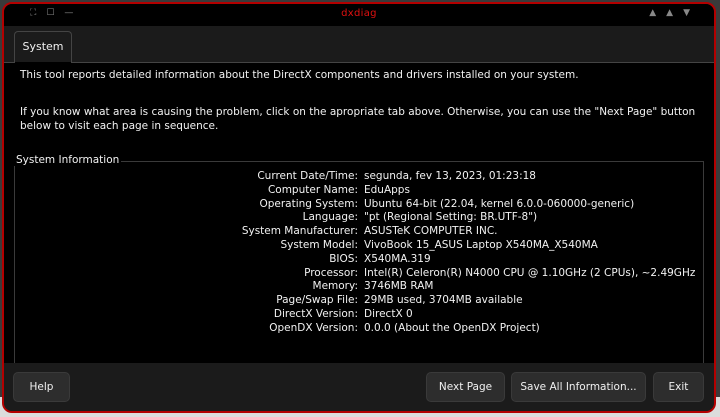  What do you see at coordinates (652, 13) in the screenshot?
I see `shade-up-icon: ▲` at bounding box center [652, 13].